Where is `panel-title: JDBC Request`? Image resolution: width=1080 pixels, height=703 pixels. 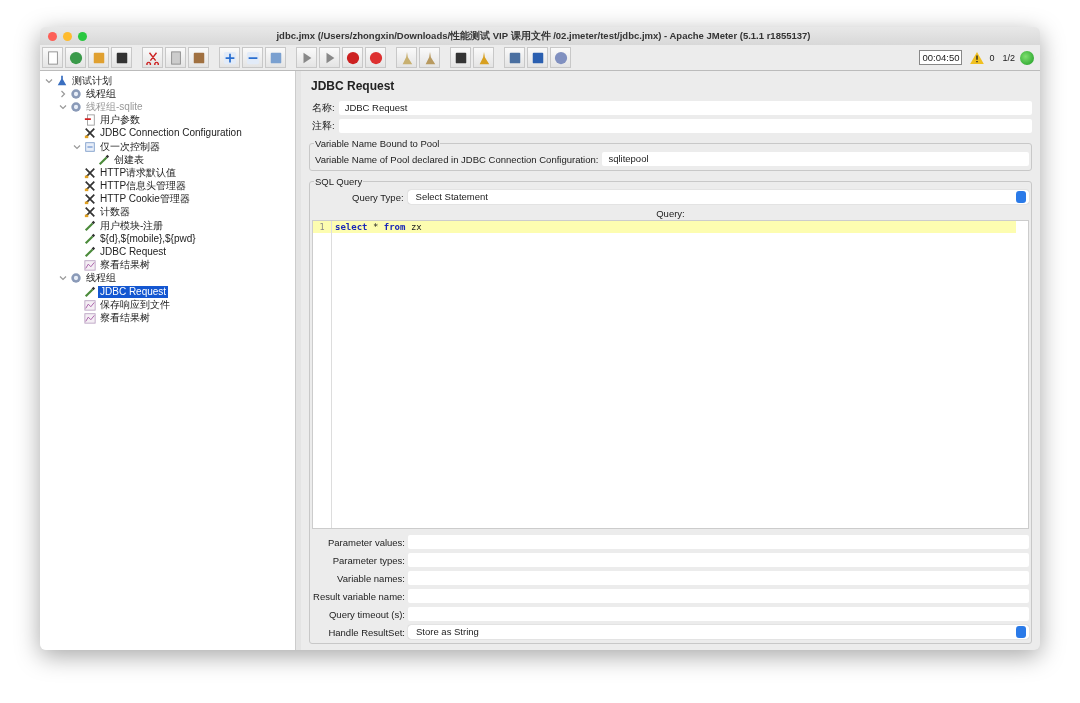 panel-title: JDBC Request is located at coordinates (353, 86).